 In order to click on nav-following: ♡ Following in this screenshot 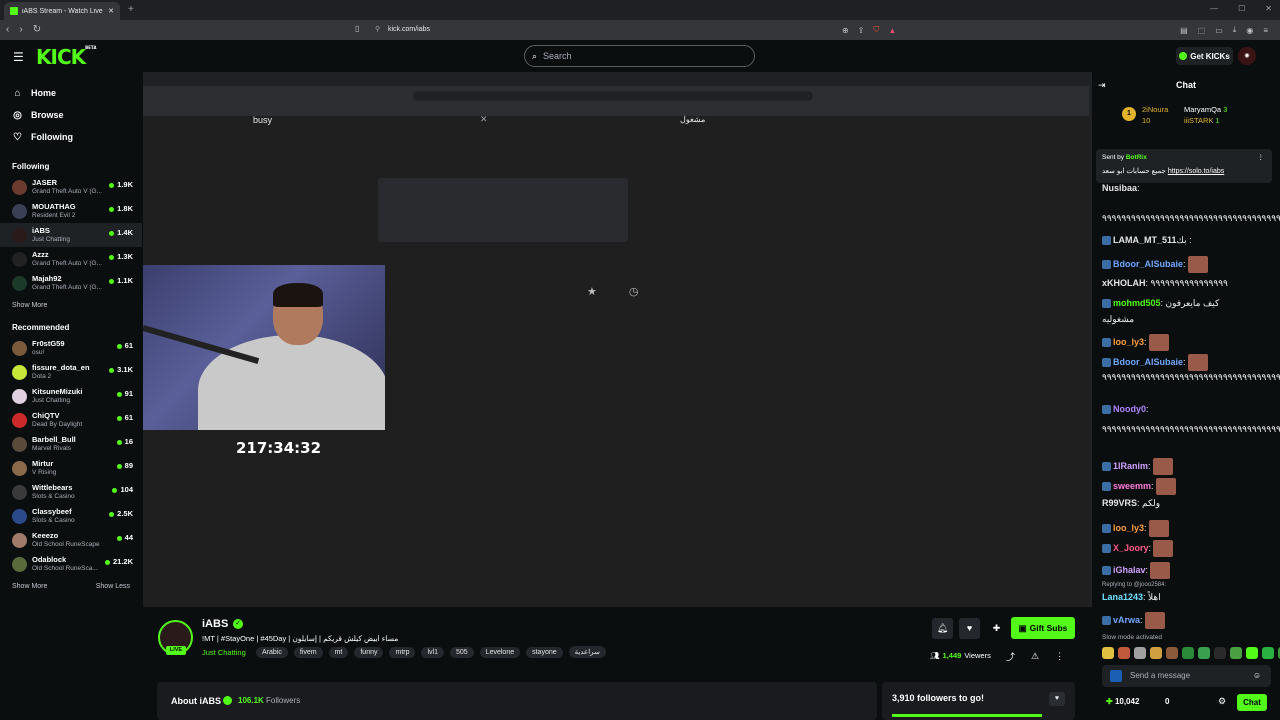, I will do `click(77, 137)`.